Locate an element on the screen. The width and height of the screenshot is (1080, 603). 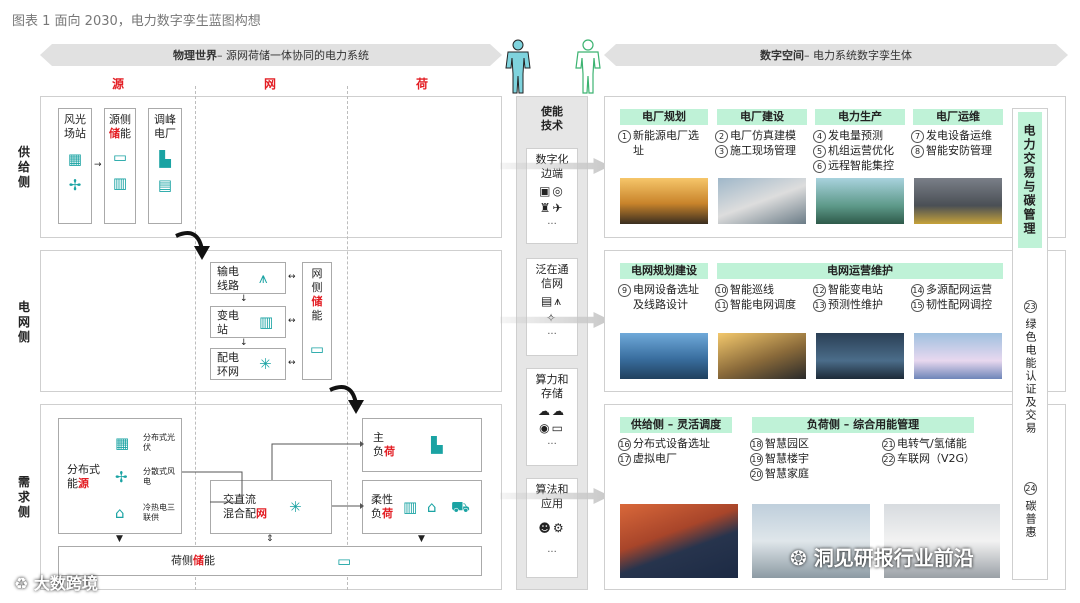
main-load-label: 主 负荷 is located at coordinates (388, 445).